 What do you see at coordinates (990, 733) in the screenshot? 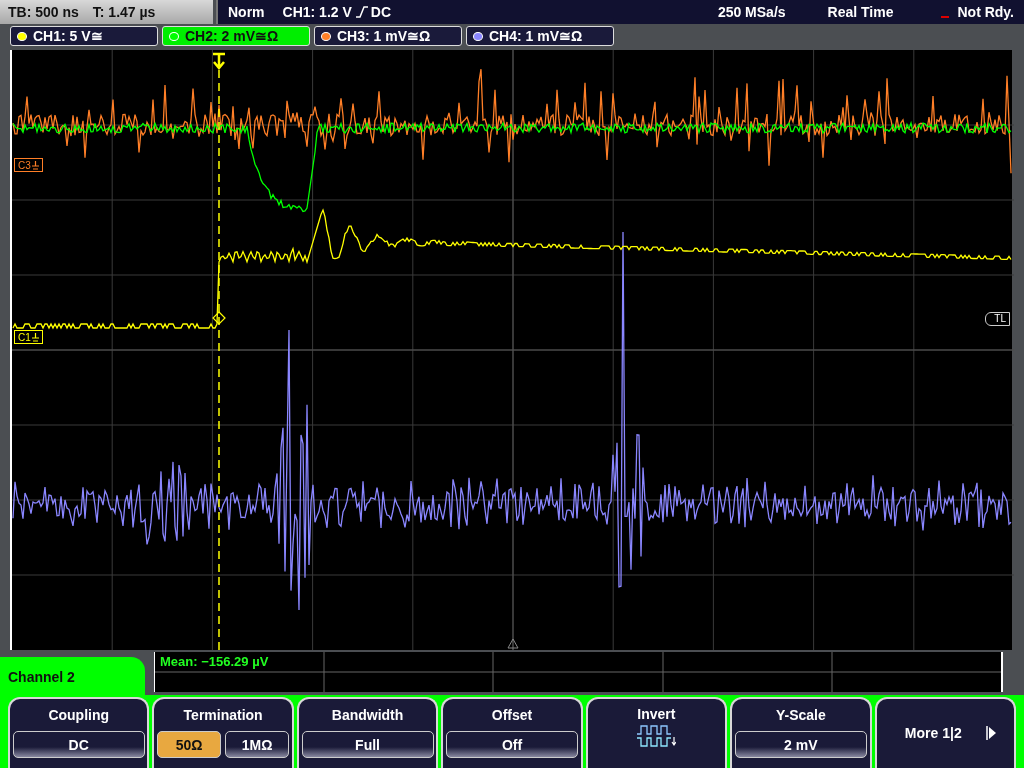
I see `arrow-right-icon` at bounding box center [990, 733].